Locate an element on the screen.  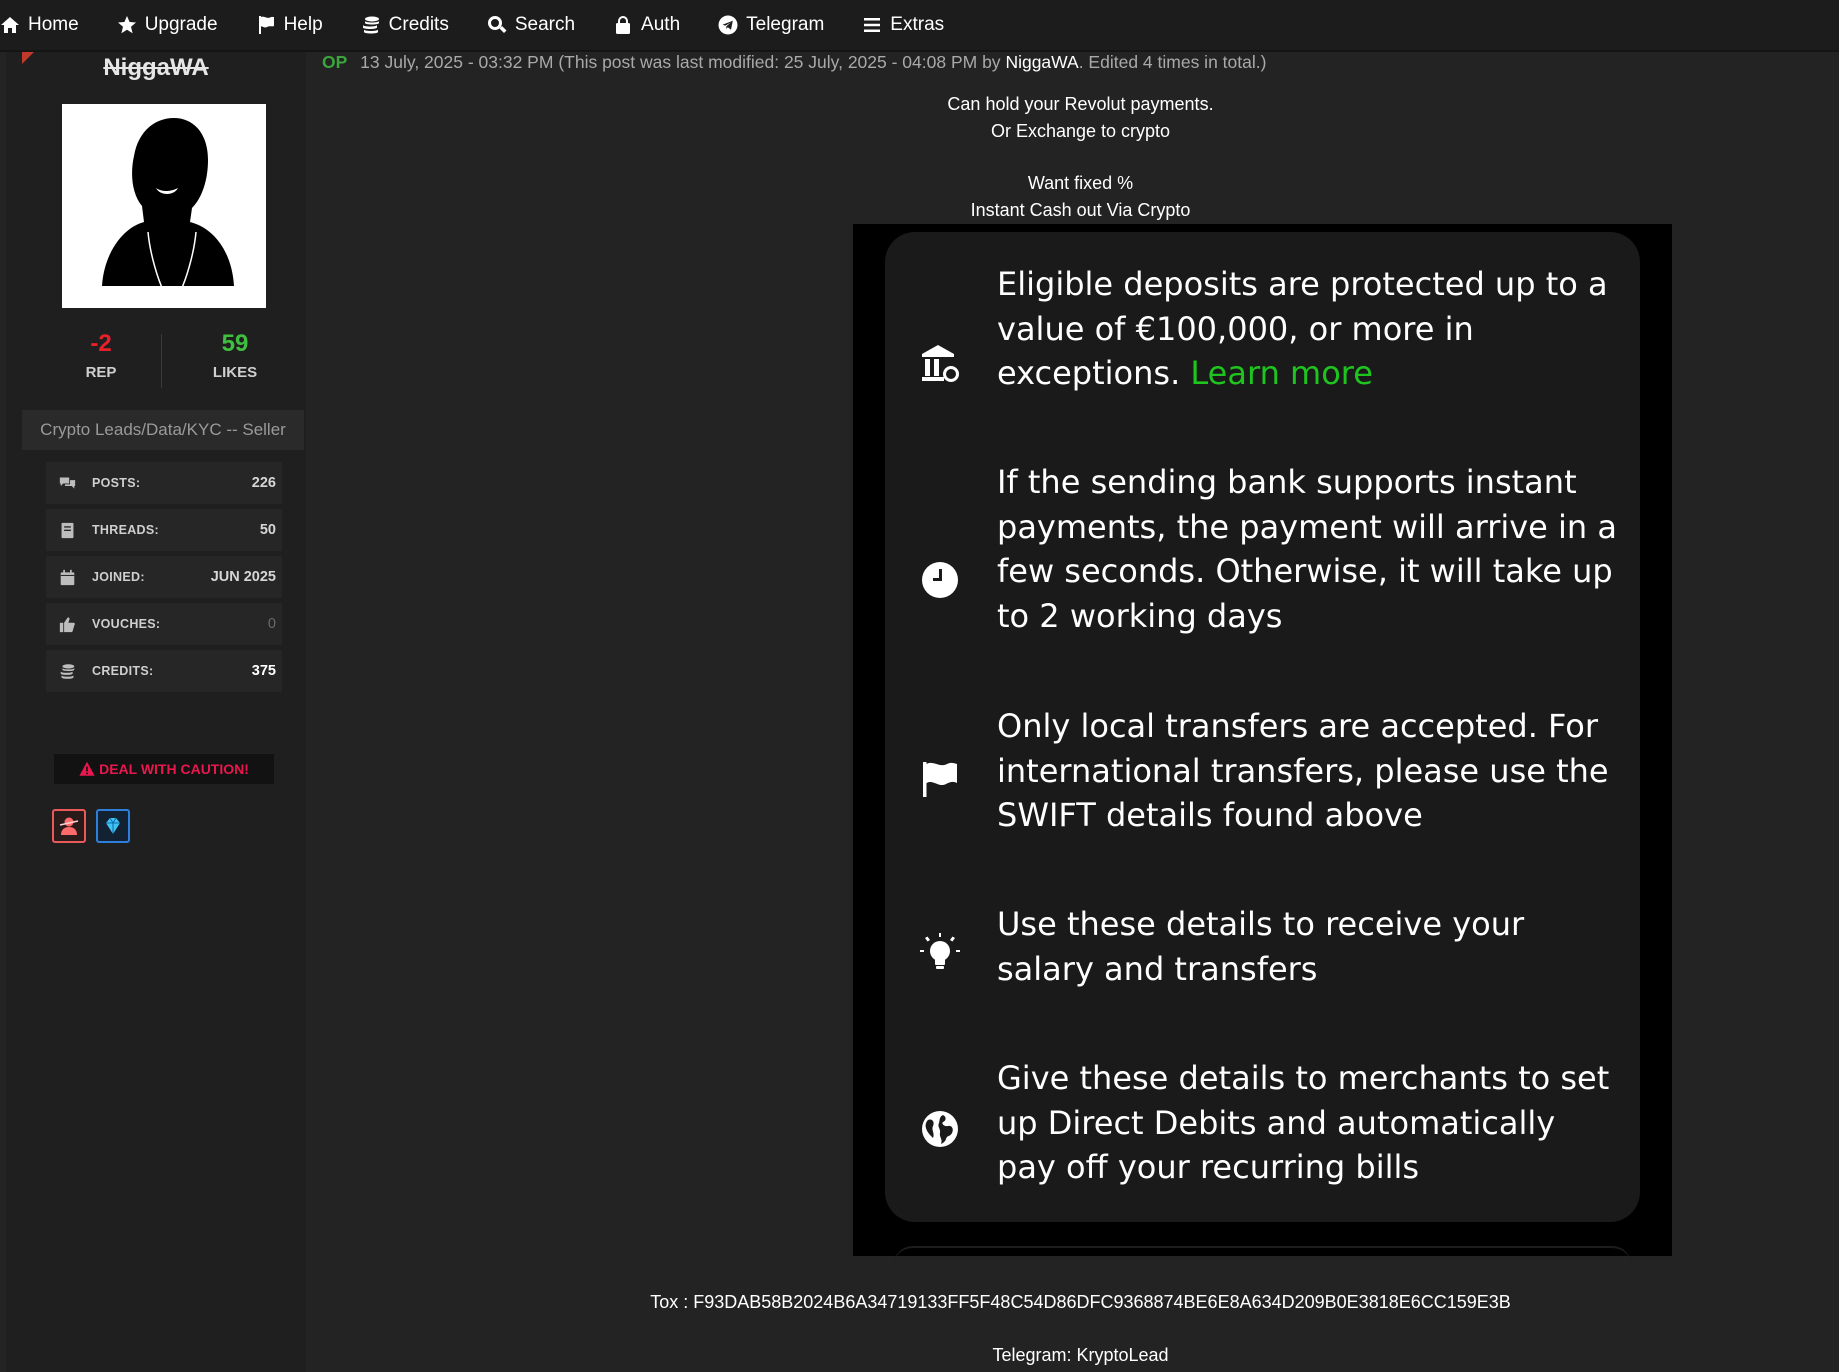
post-modified-author: NiggaWA is located at coordinates (1041, 62).